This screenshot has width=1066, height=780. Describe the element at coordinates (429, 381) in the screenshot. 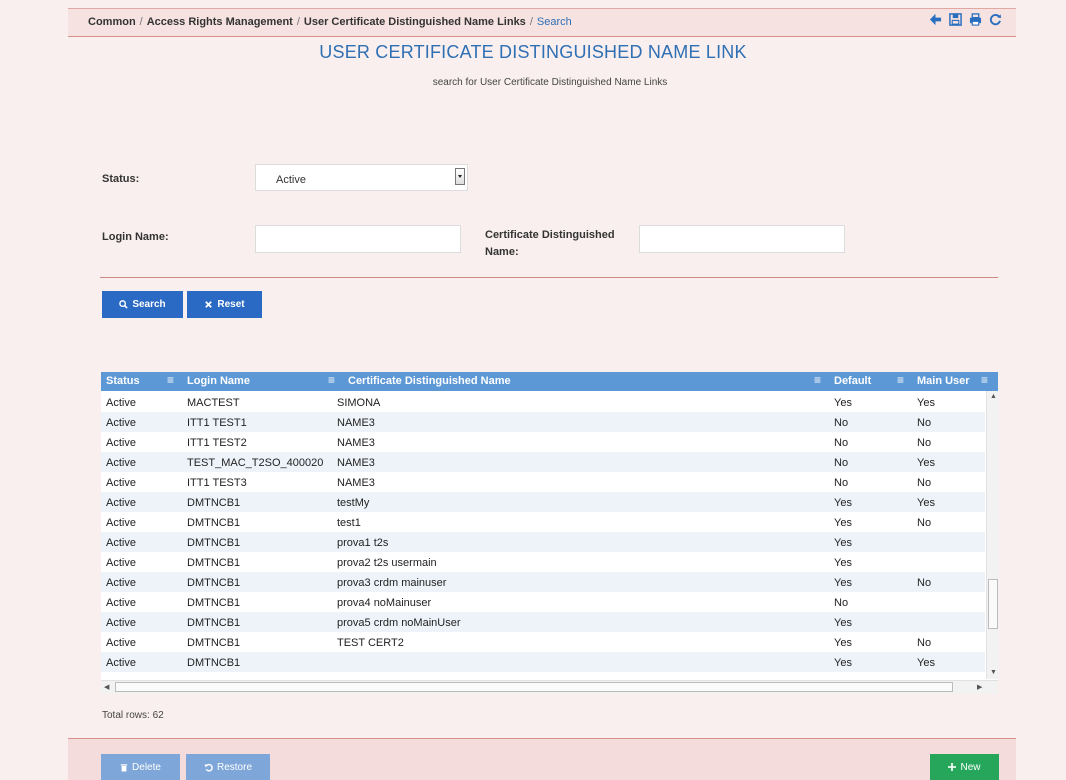

I see `column-header-cert-dn: Certificate Distinguished Name` at that location.